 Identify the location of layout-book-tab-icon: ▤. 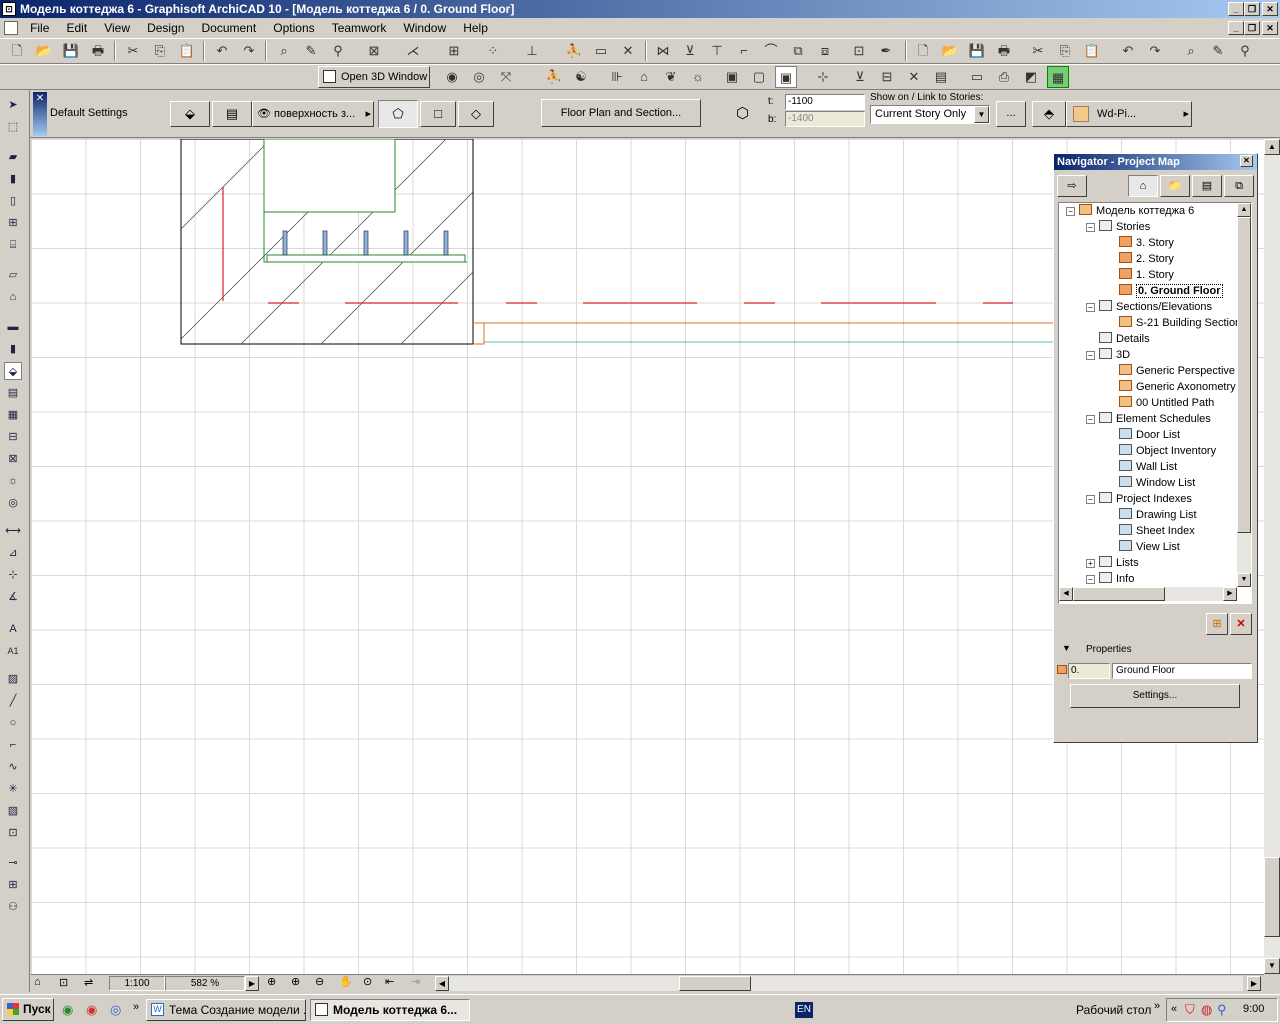
(1207, 186).